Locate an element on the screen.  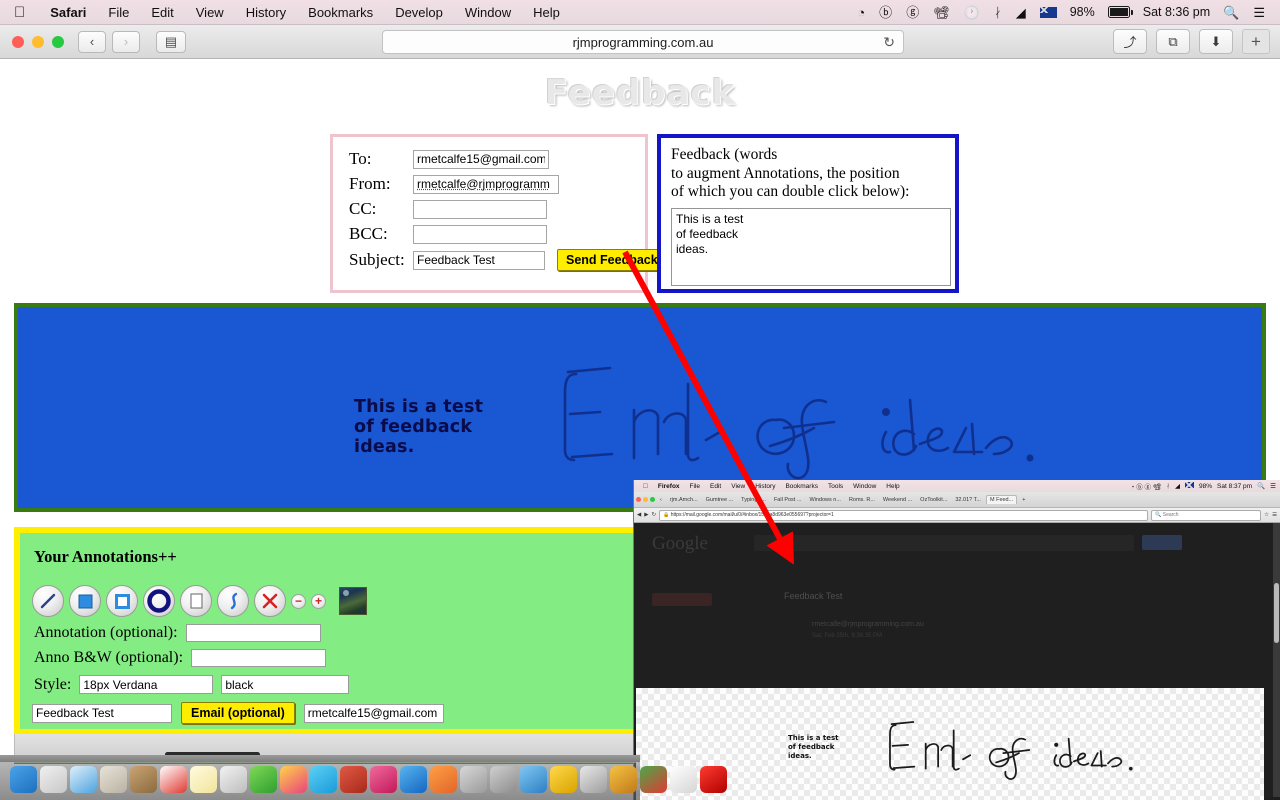
opera-icon is located at coordinates (713, 779).